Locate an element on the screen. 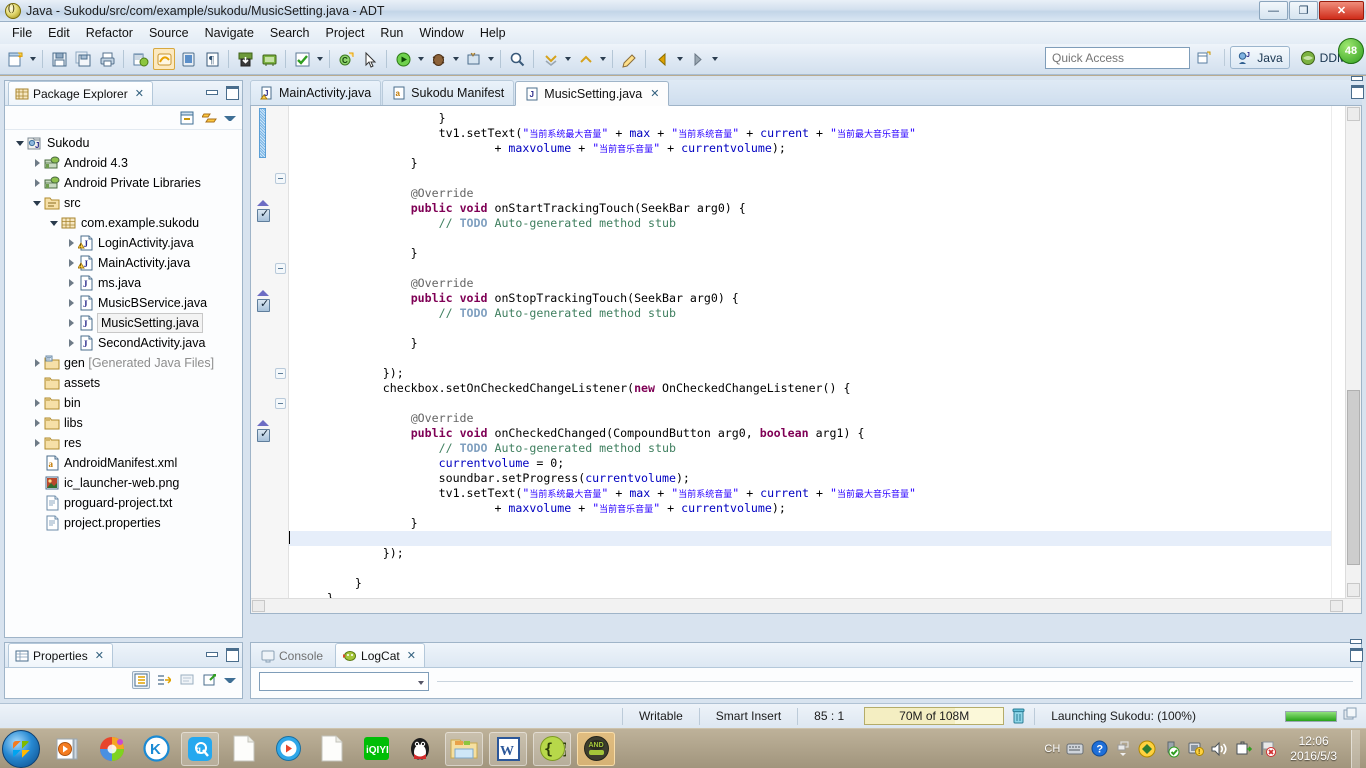  new-android-project-icon is located at coordinates (140, 59).